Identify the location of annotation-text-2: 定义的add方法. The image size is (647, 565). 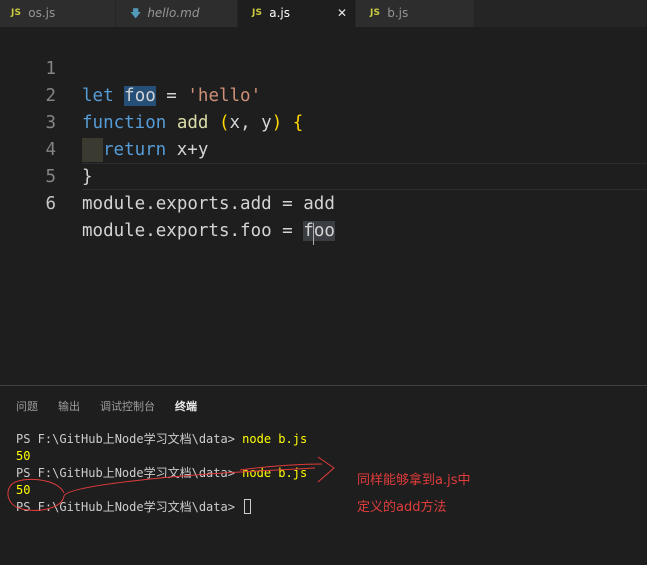
(402, 507).